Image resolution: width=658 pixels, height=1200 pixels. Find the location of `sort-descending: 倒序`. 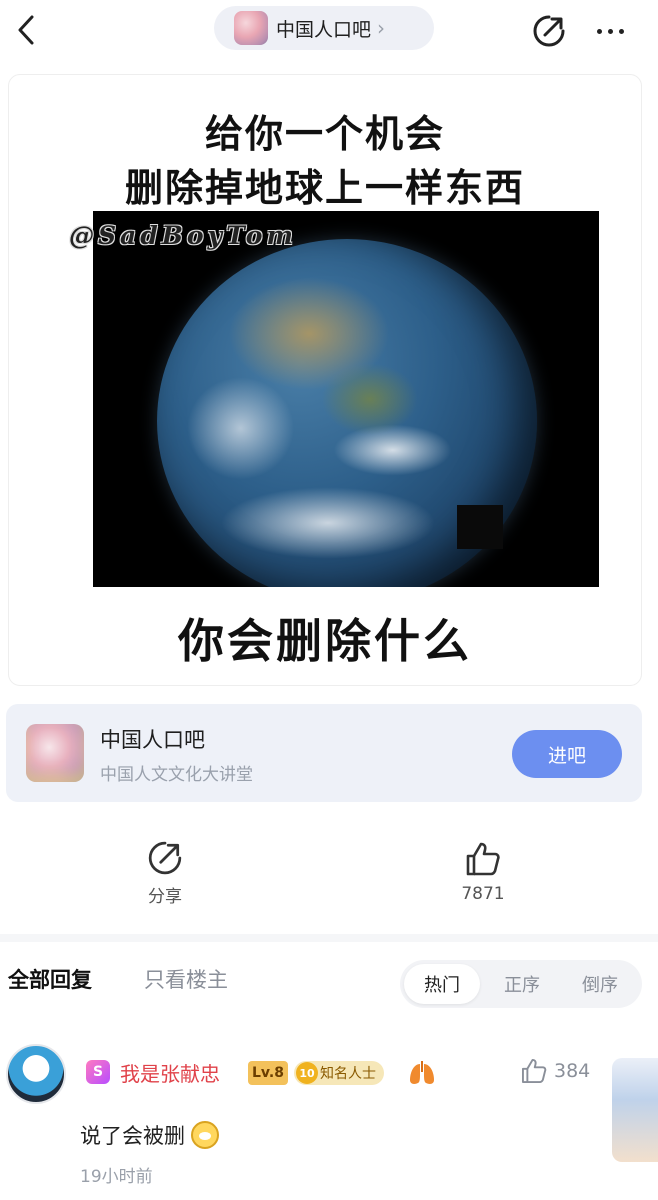

sort-descending: 倒序 is located at coordinates (600, 984).